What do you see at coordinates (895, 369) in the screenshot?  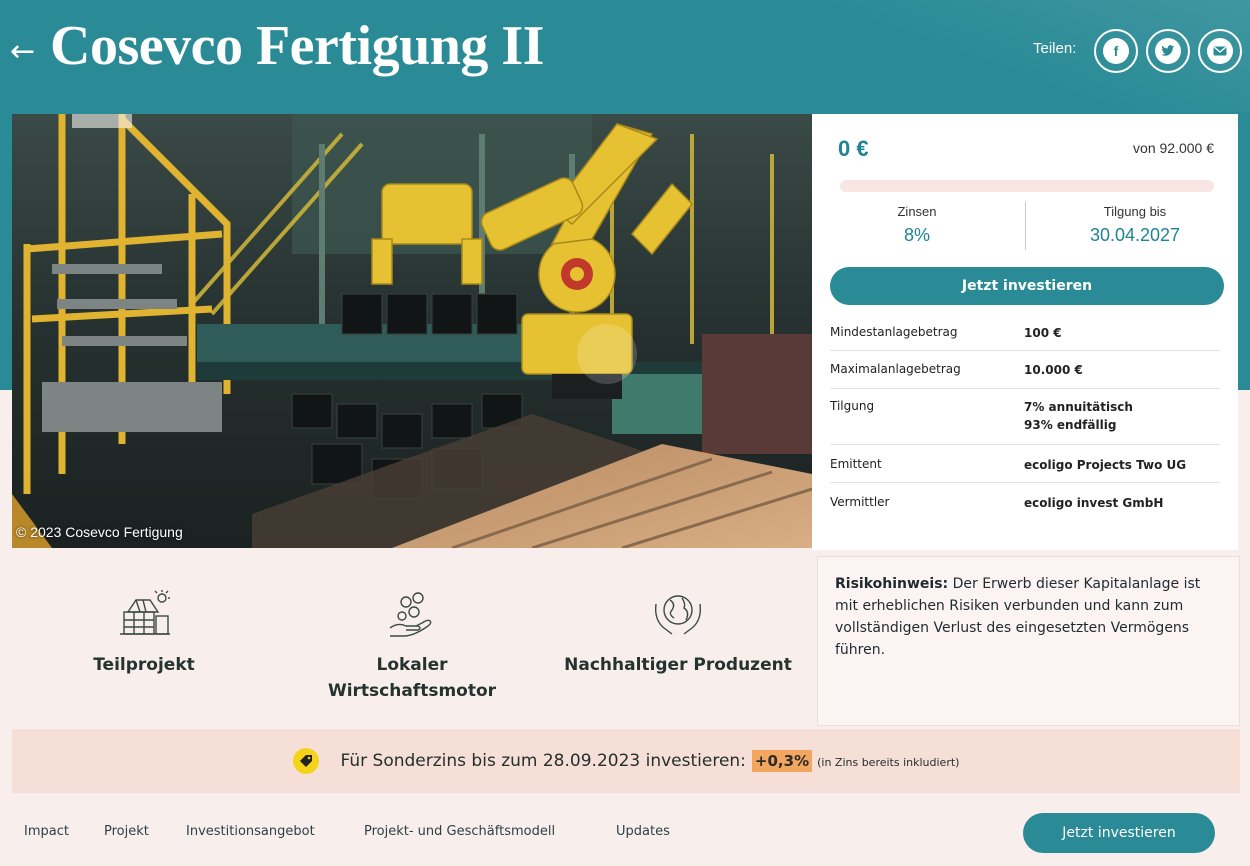 I see `fact-key: Maximalanlagebetrag` at bounding box center [895, 369].